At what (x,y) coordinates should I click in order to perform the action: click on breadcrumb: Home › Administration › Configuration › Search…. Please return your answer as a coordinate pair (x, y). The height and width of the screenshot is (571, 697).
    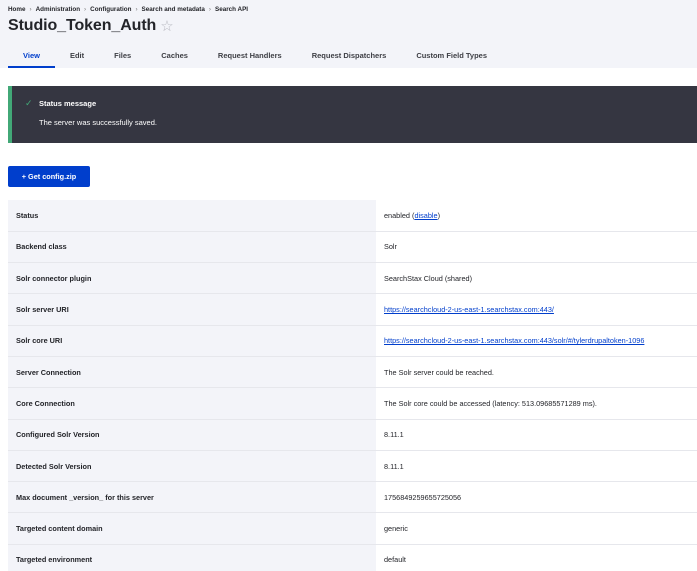
    Looking at the image, I should click on (128, 9).